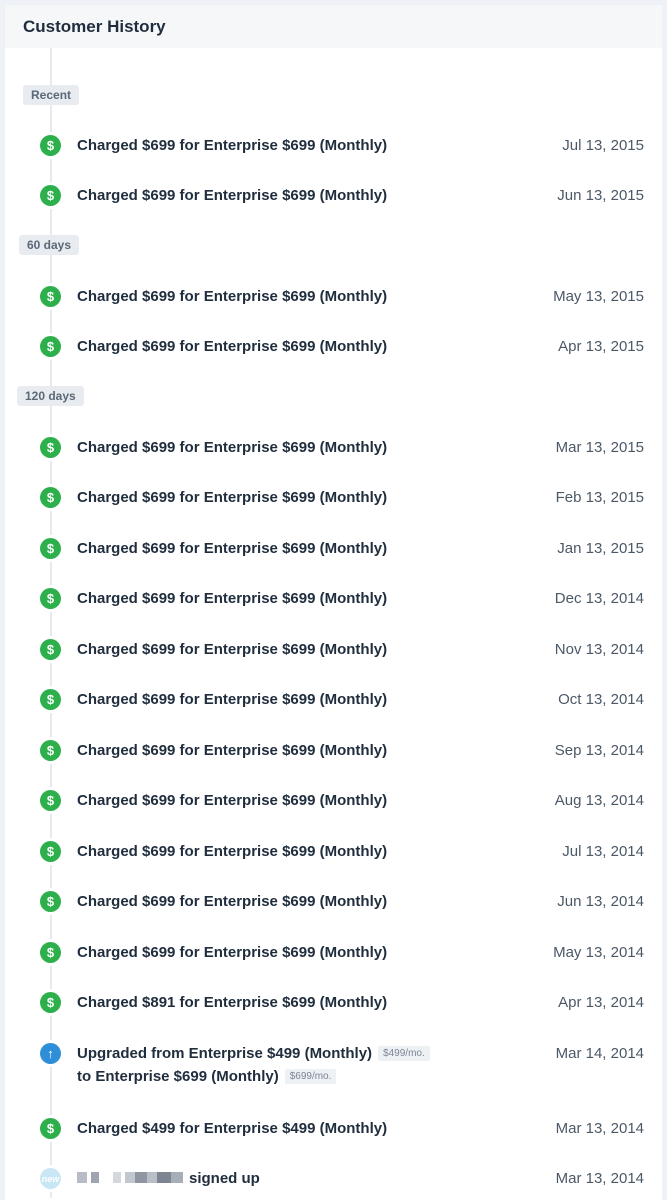 The height and width of the screenshot is (1200, 667). Describe the element at coordinates (224, 1178) in the screenshot. I see `signup-text: signed up` at that location.